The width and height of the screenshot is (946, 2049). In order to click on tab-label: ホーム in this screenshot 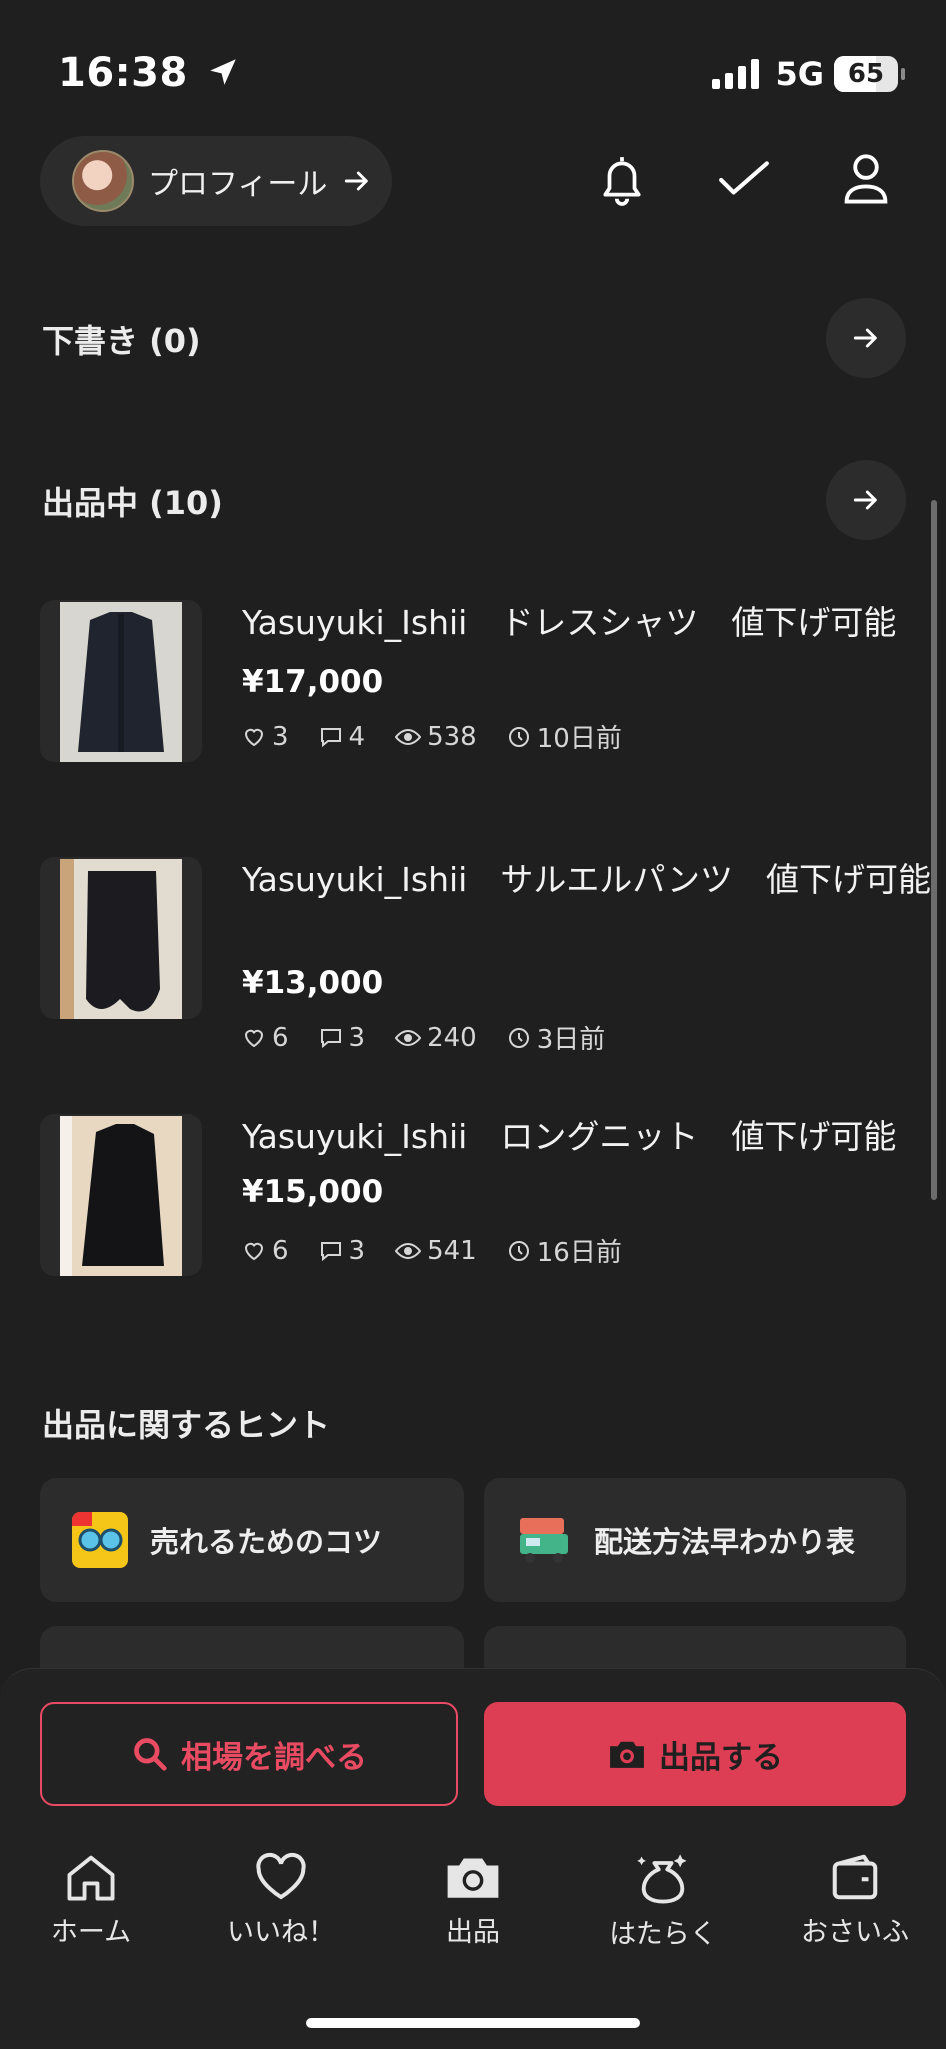, I will do `click(91, 1932)`.